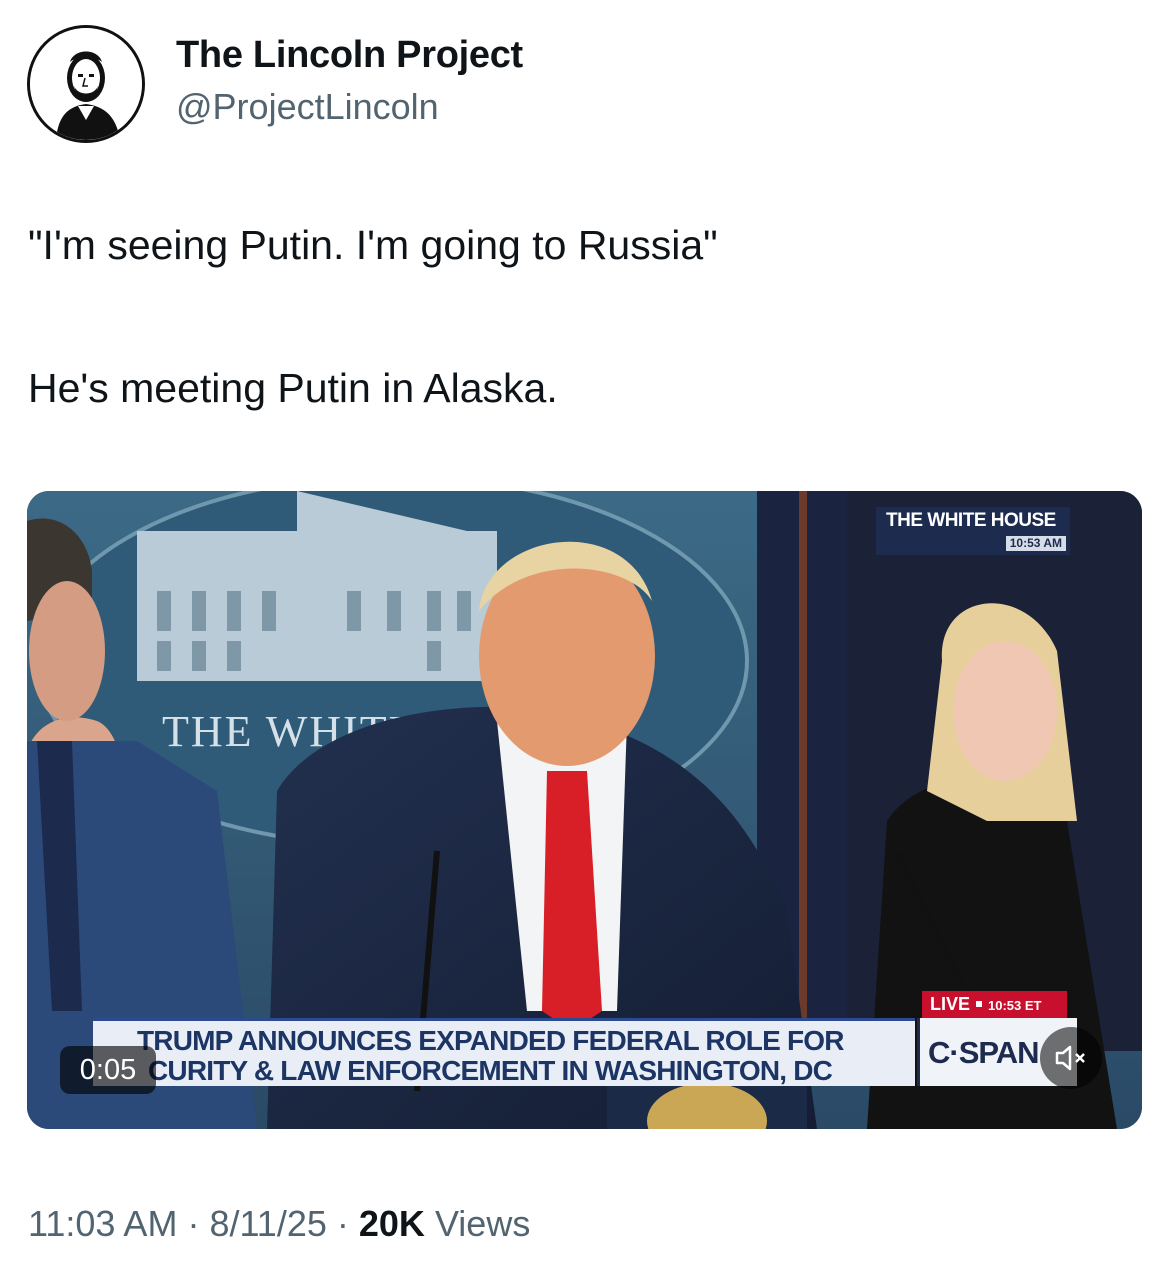 The height and width of the screenshot is (1266, 1167). Describe the element at coordinates (971, 520) in the screenshot. I see `top-bug-label: THE WHITE HOUSE` at that location.